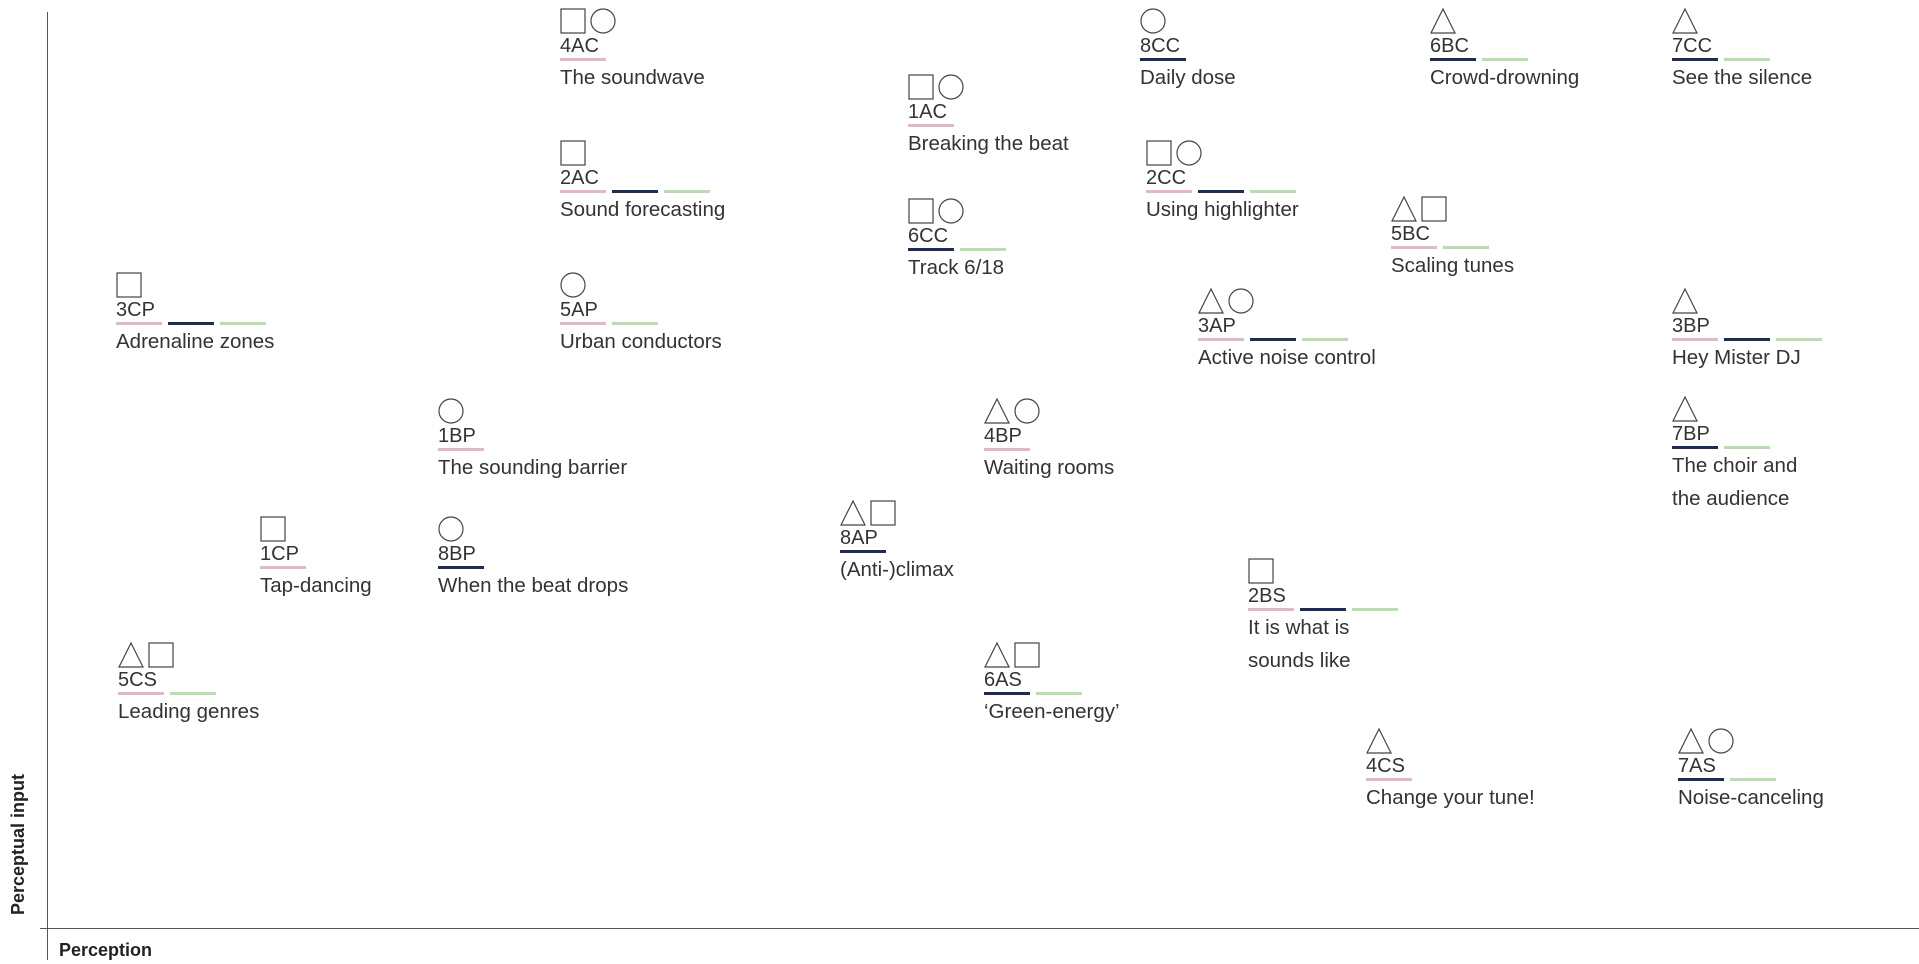 This screenshot has width=1919, height=964. I want to click on concept-card: 3BP Hey Mister DJ, so click(1747, 330).